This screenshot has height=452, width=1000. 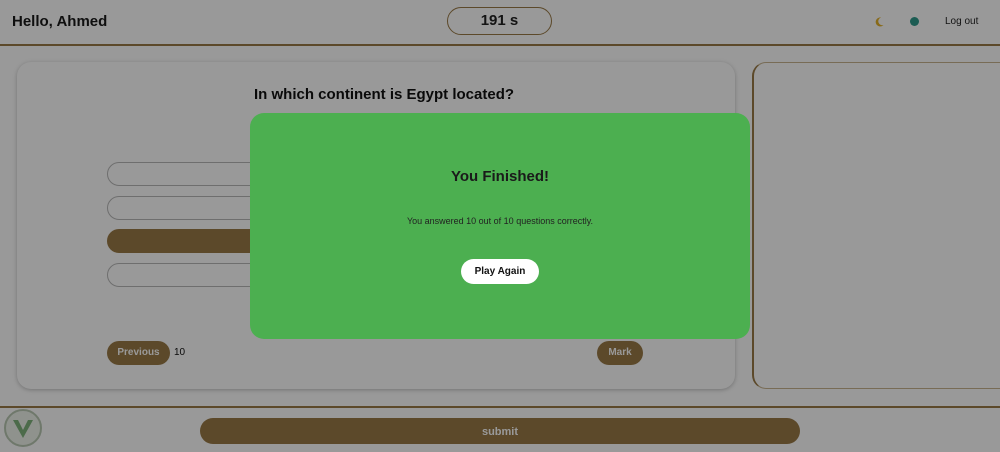 I want to click on modal-title: You Finished!, so click(x=500, y=176).